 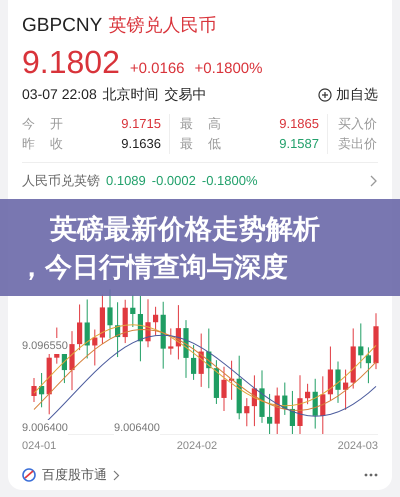 What do you see at coordinates (130, 94) in the screenshot?
I see `time-zone: 北京时间` at bounding box center [130, 94].